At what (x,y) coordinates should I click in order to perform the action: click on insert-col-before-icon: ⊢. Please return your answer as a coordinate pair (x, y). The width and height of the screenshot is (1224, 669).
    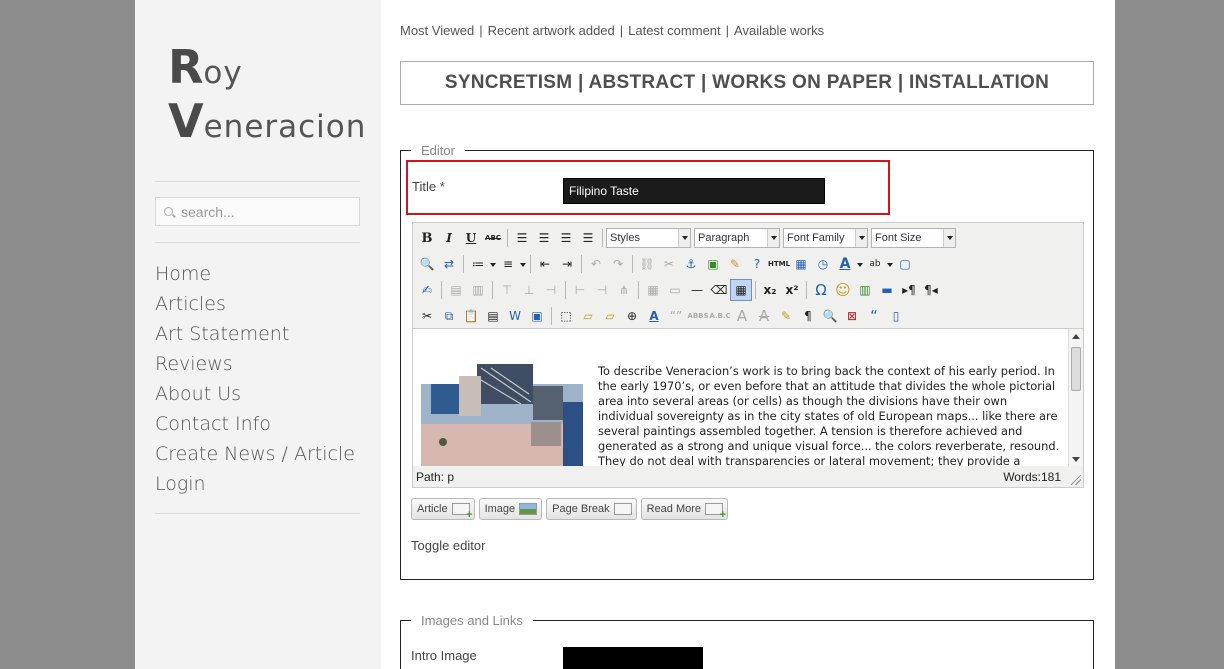
    Looking at the image, I should click on (580, 290).